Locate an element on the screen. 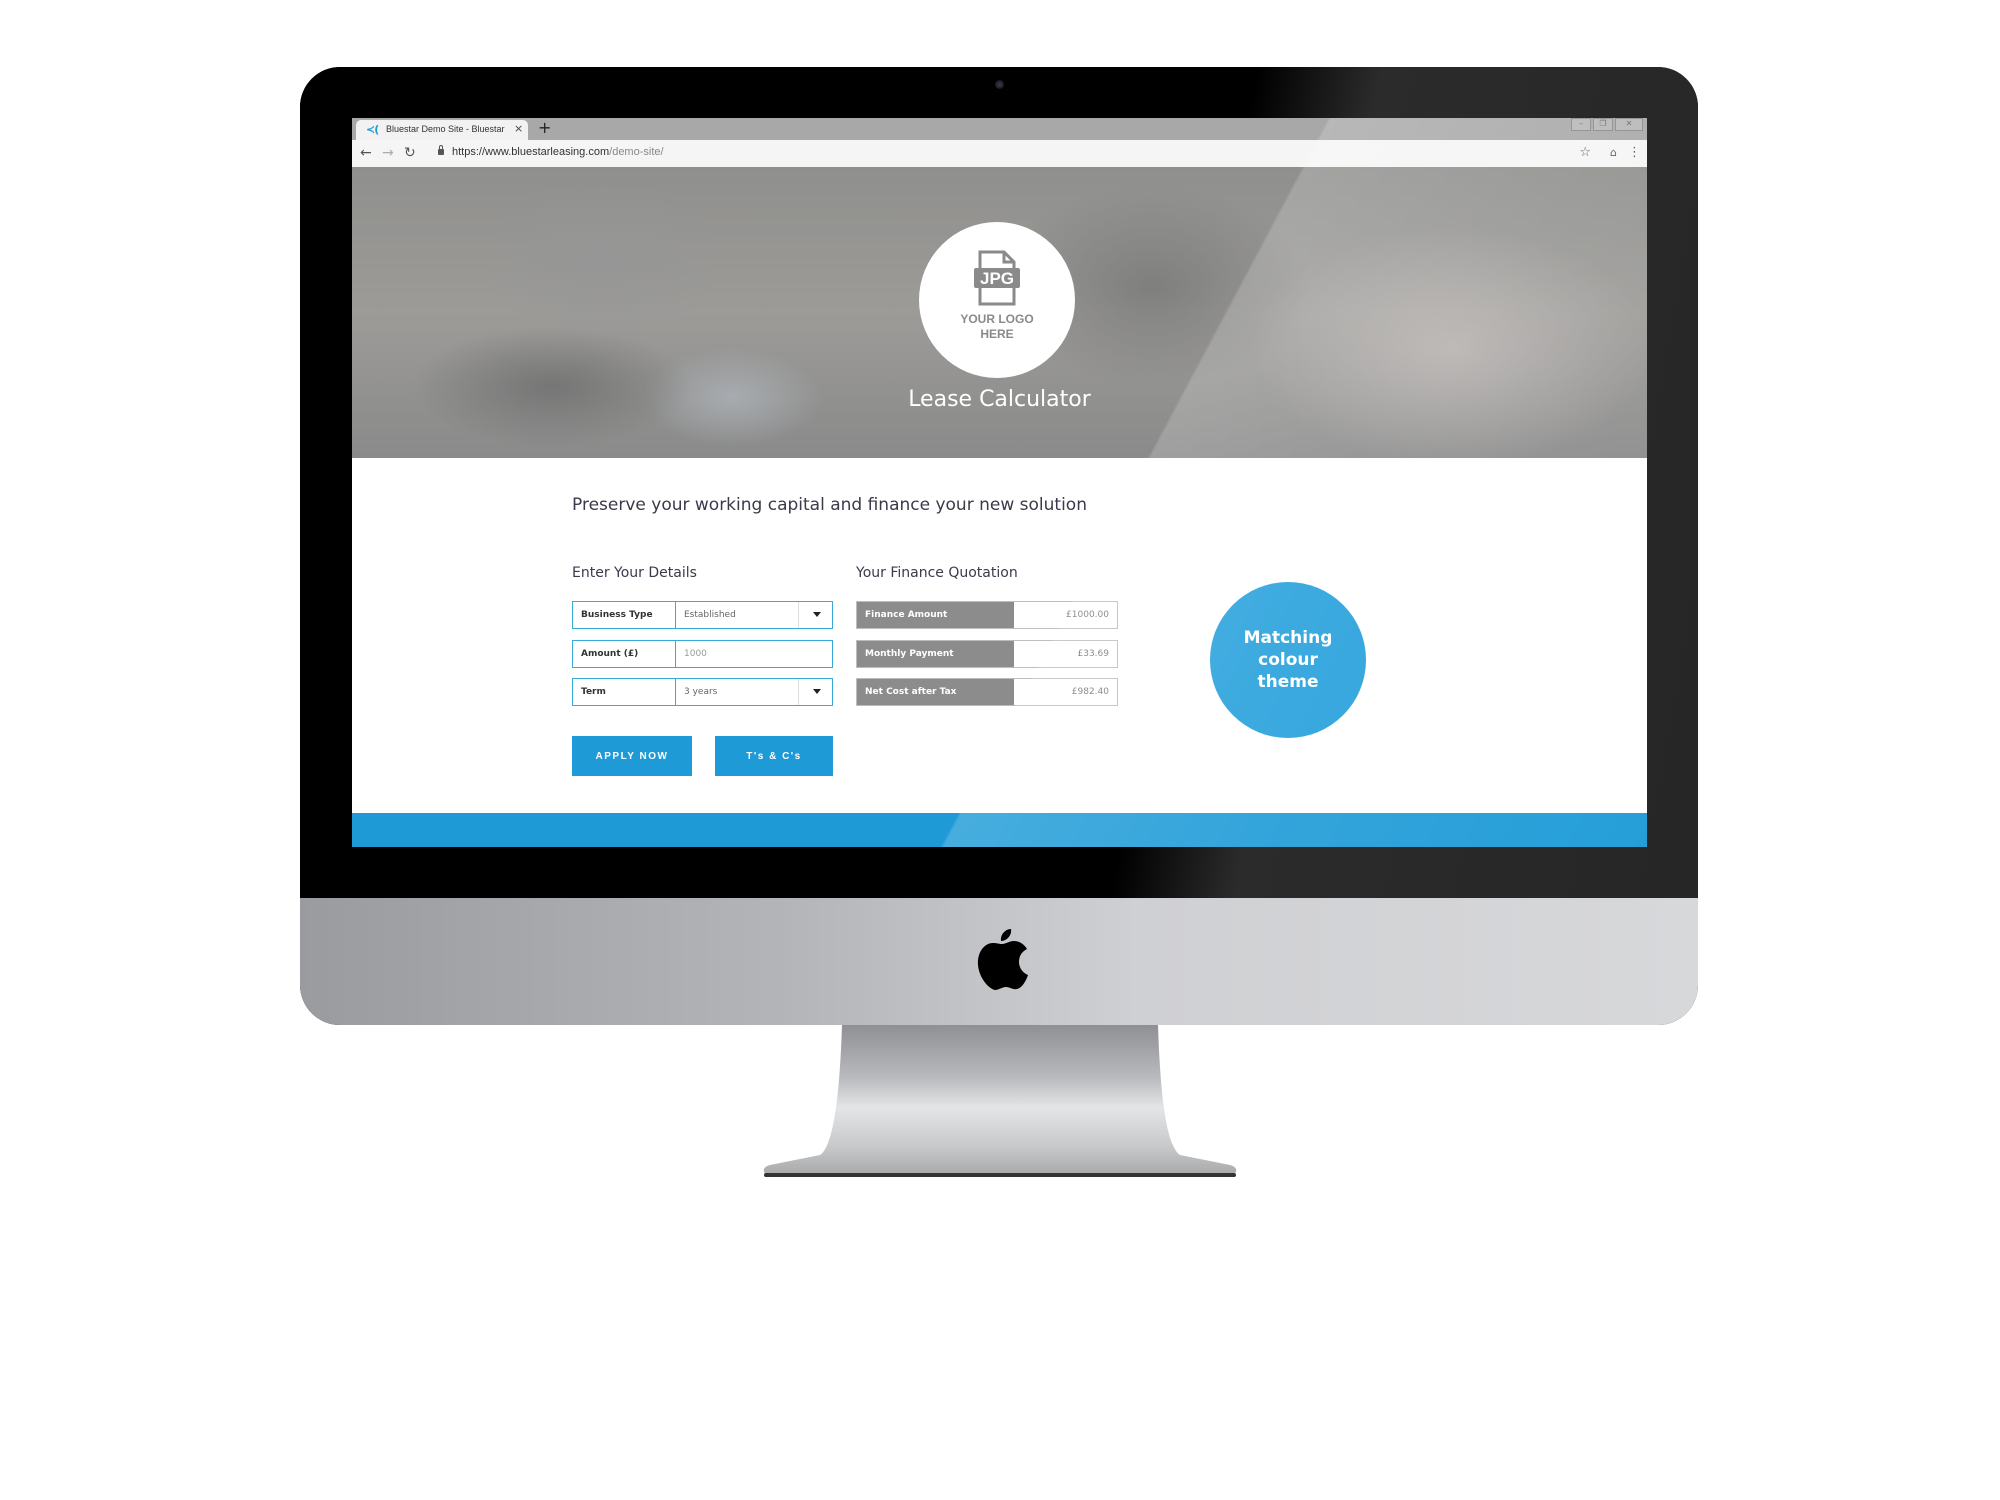  terms-button: T's & C's is located at coordinates (774, 756).